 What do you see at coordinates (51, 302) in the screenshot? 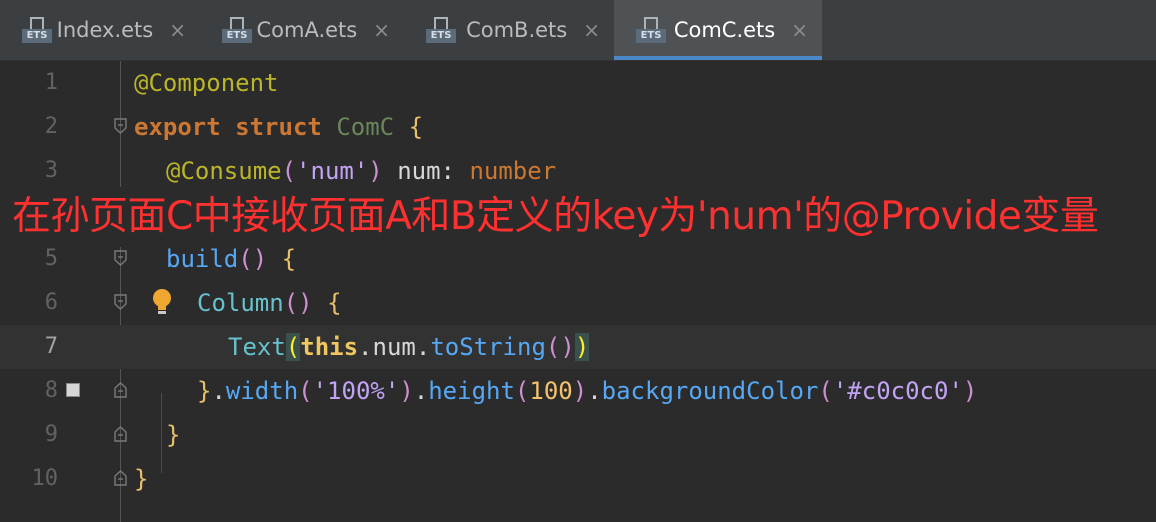
I see `line-number: 6` at bounding box center [51, 302].